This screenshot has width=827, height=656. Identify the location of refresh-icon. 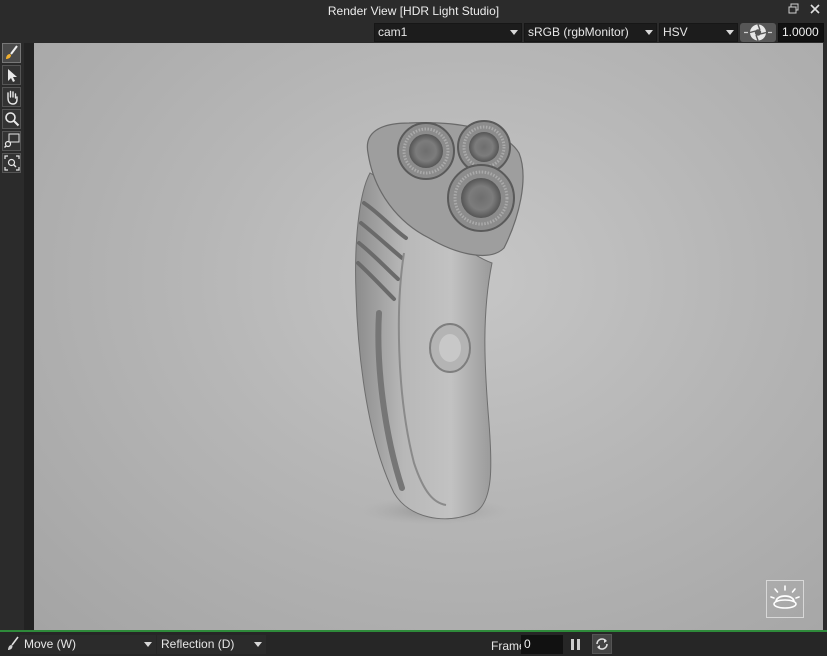
(602, 644).